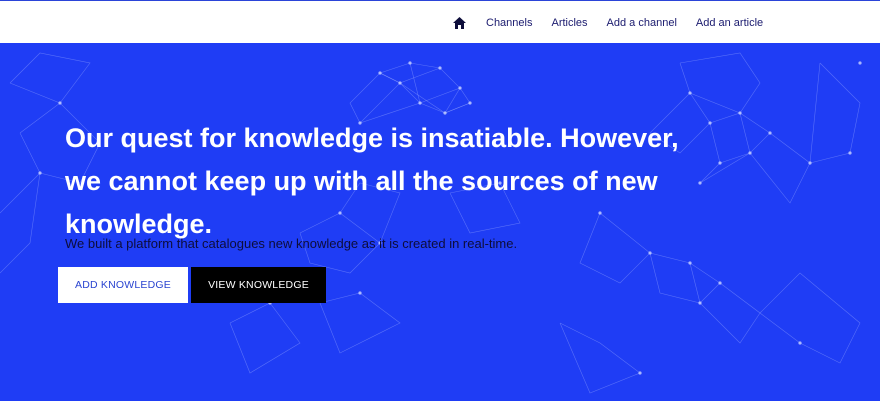  Describe the element at coordinates (139, 224) in the screenshot. I see `hero-headline-line-3: knowledge.` at that location.